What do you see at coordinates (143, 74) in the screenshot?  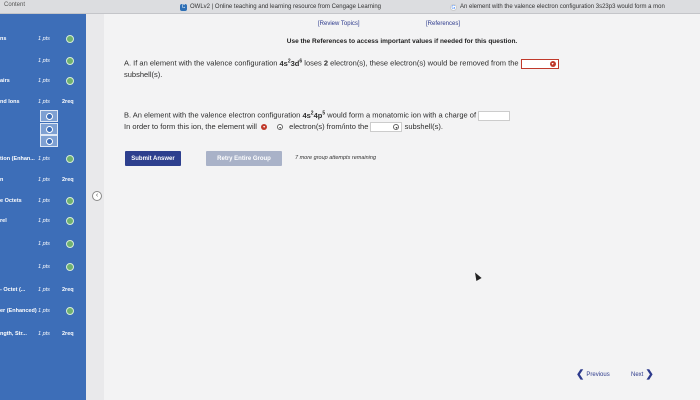 I see `qa-tail: subshell(s).` at bounding box center [143, 74].